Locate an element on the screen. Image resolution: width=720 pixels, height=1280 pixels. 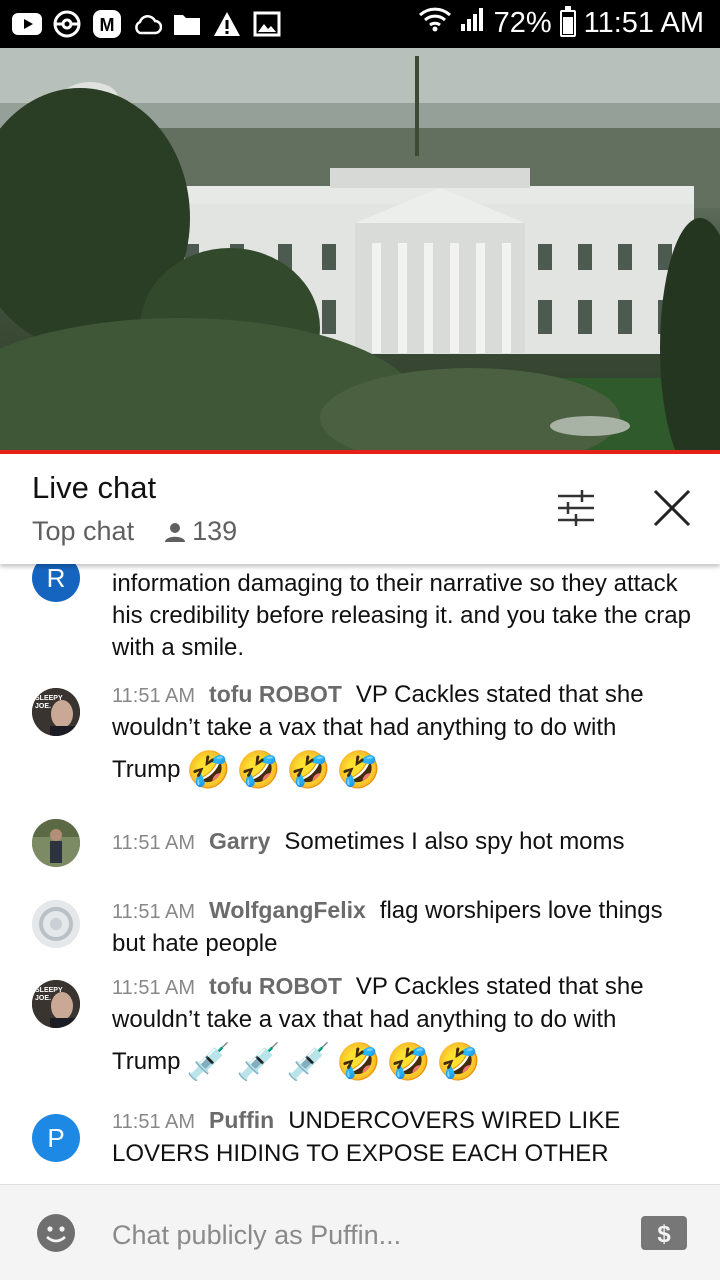
warning-icon is located at coordinates (227, 24).